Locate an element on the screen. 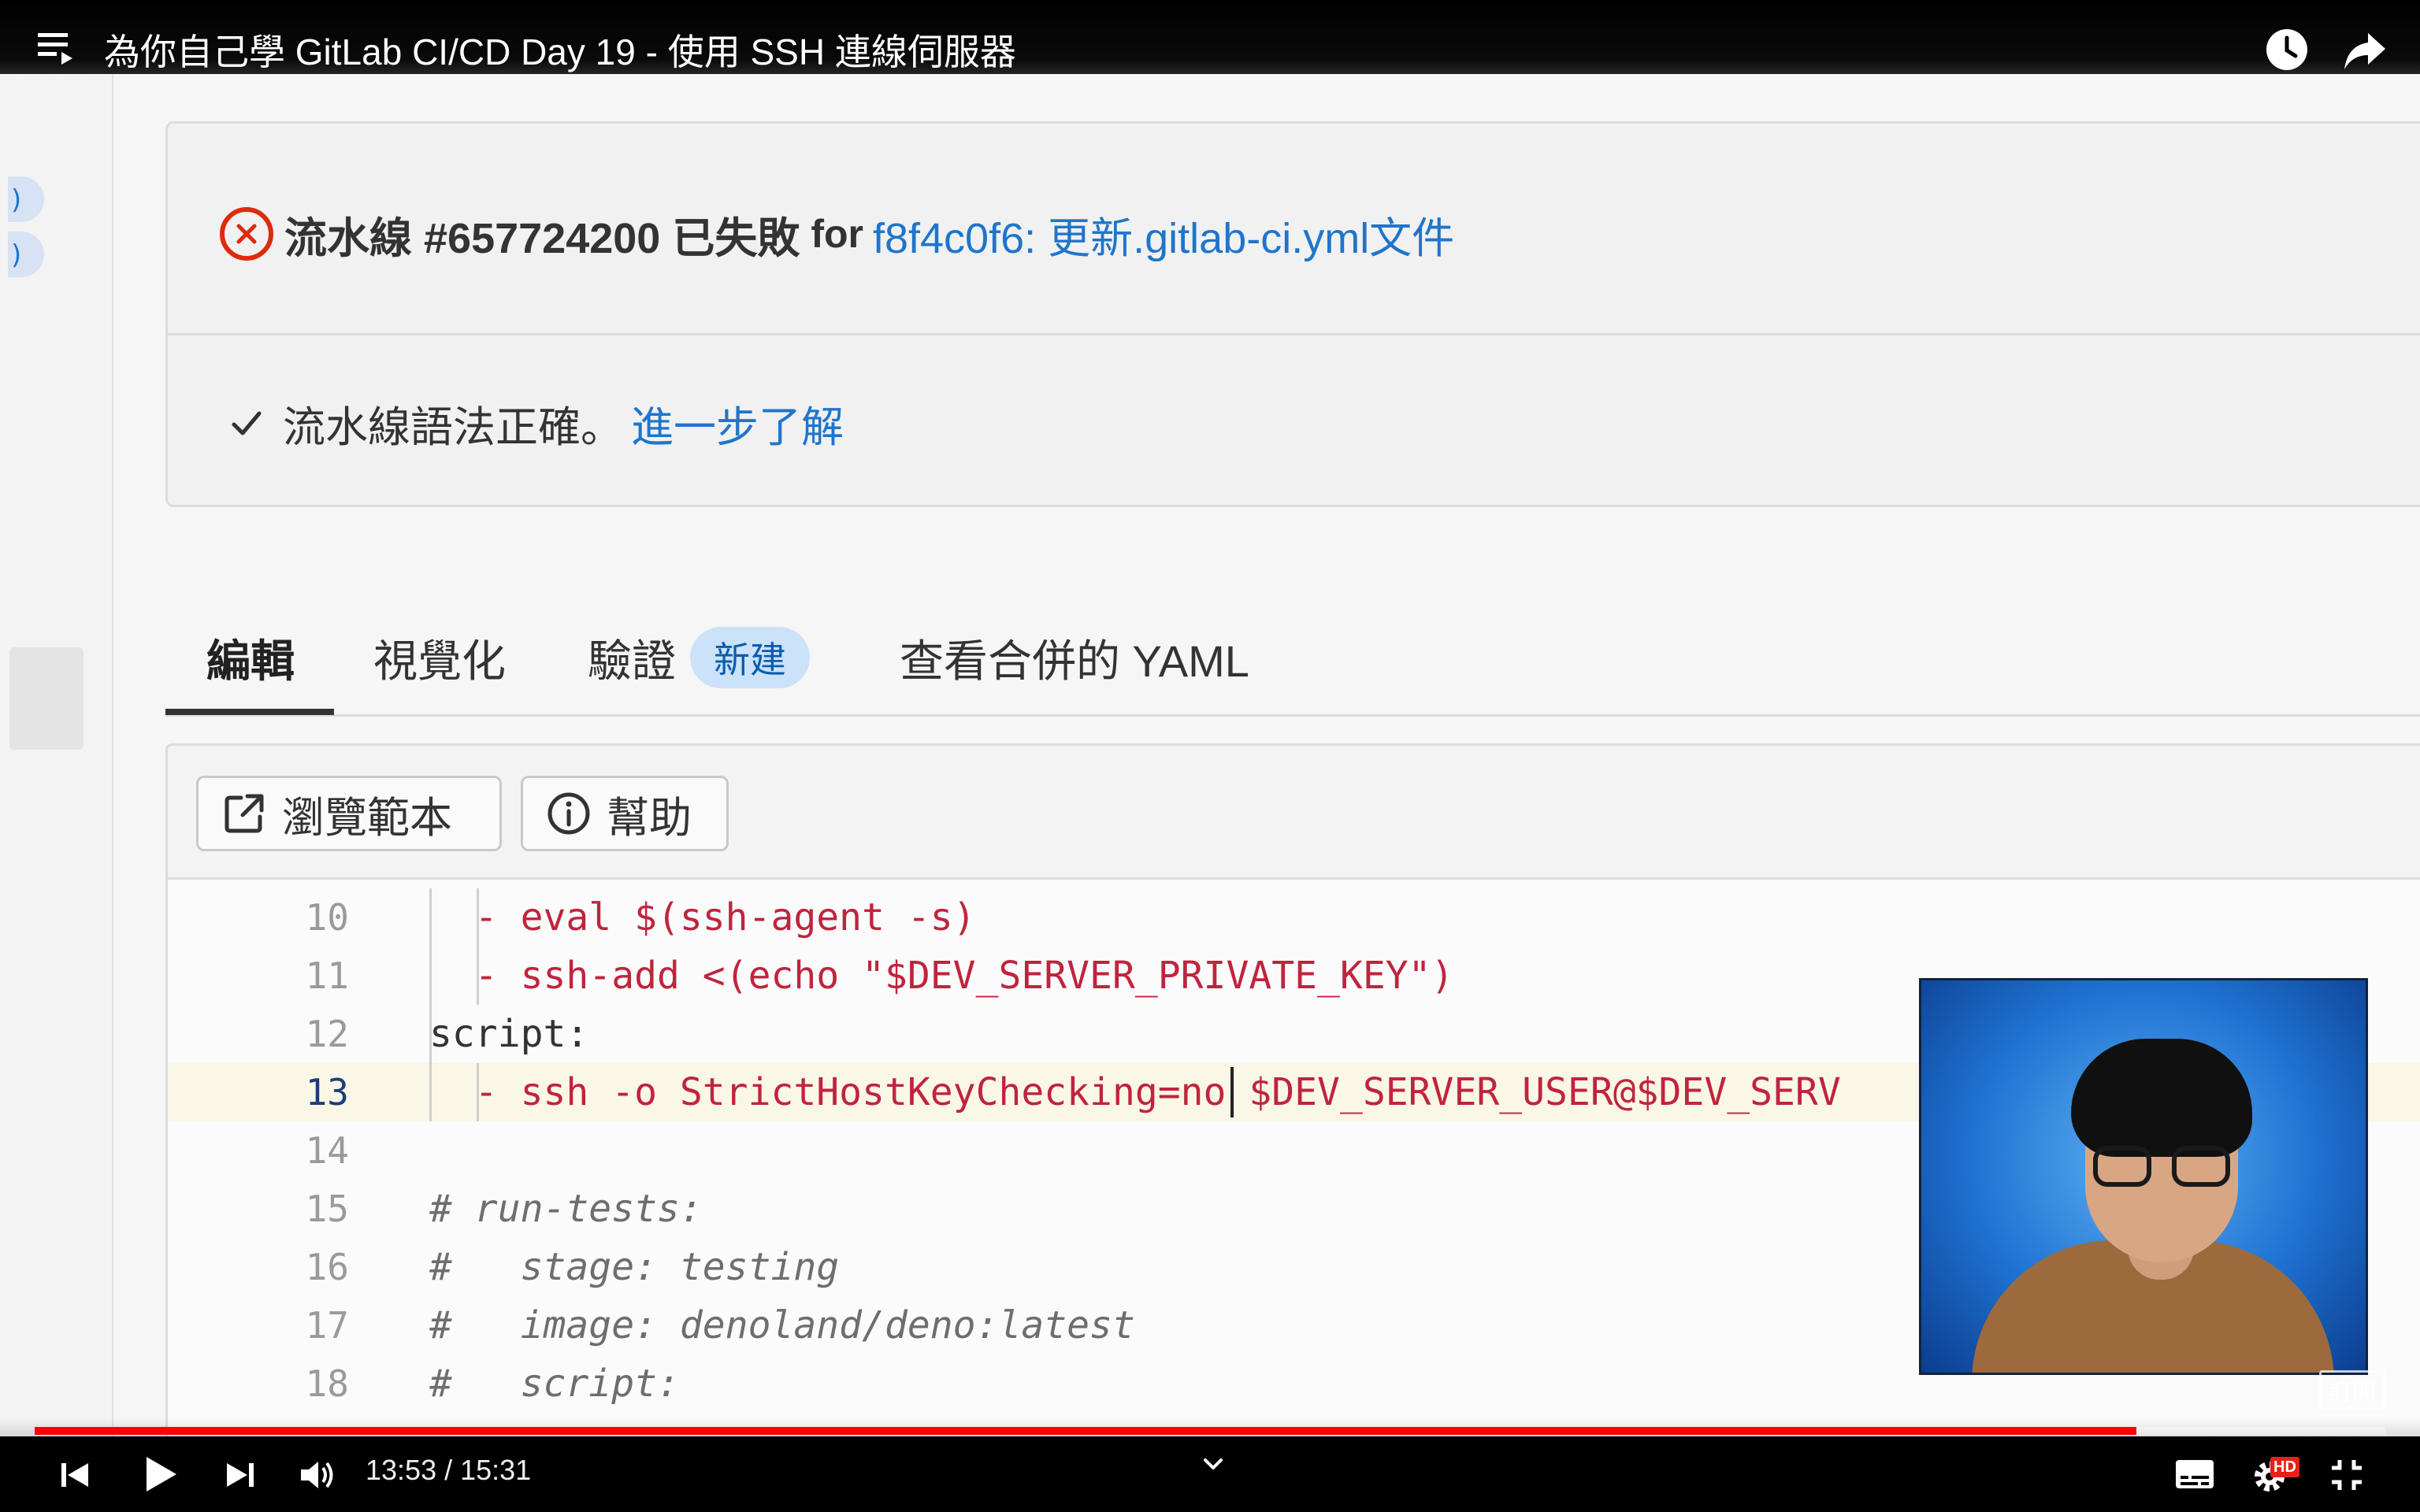  glasses-lens-right is located at coordinates (2201, 1166).